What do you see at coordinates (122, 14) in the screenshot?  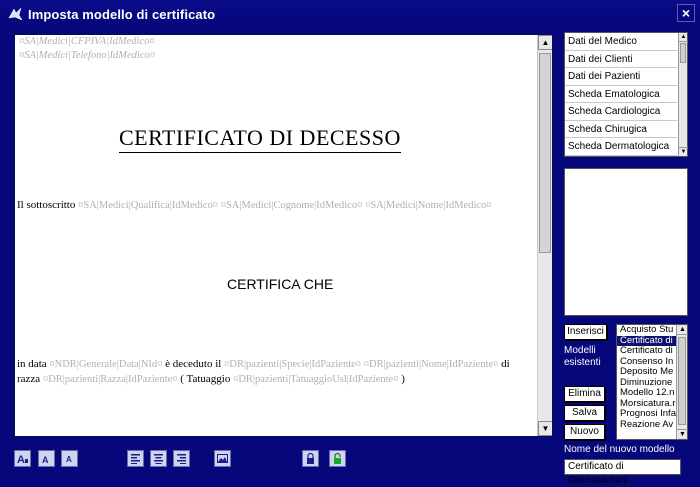 I see `window-title: Imposta modello di certificato` at bounding box center [122, 14].